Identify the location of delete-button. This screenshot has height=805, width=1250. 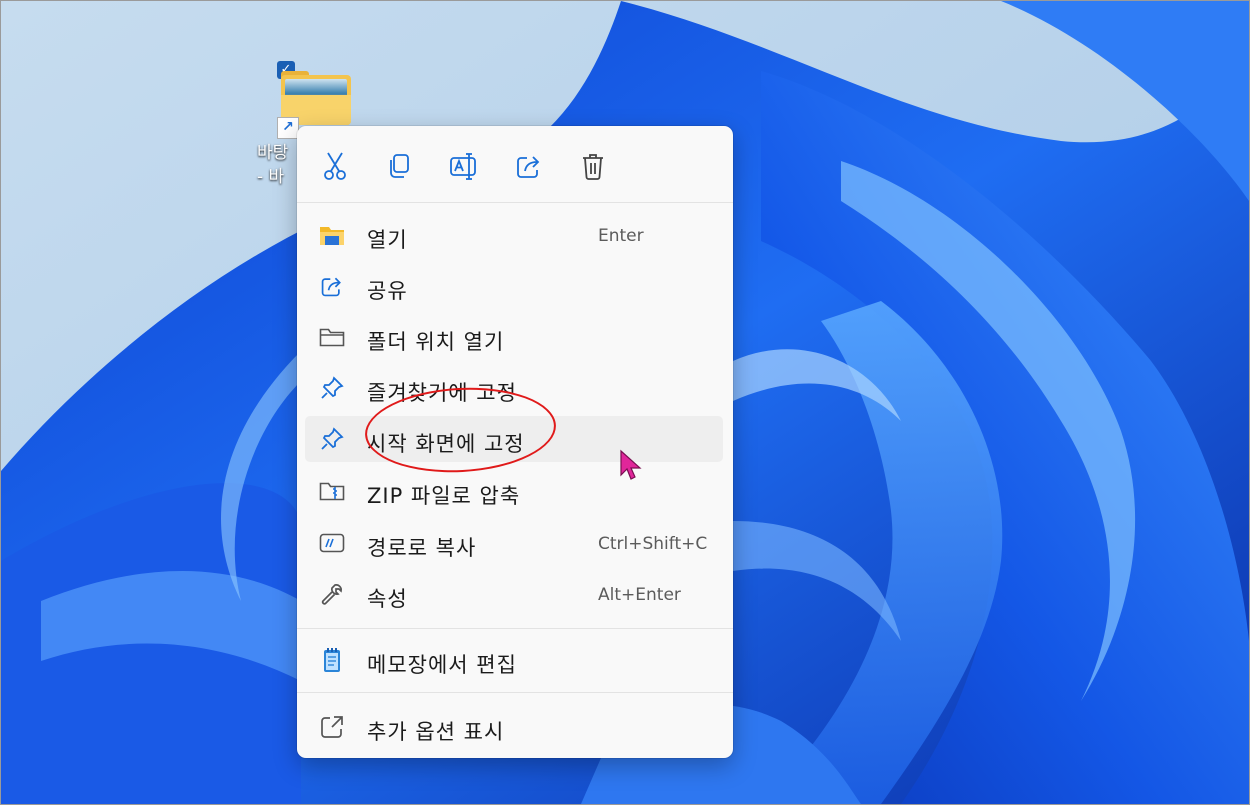
(593, 166).